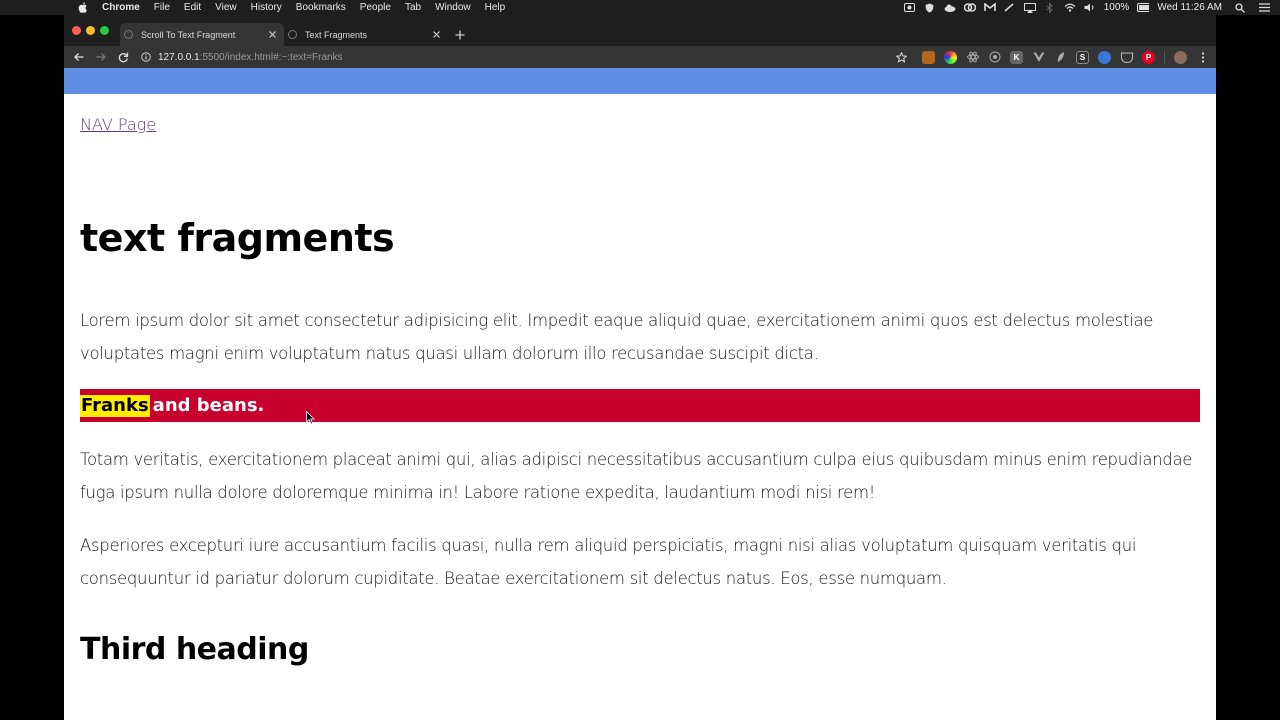  Describe the element at coordinates (311, 417) in the screenshot. I see `mouse-cursor-icon` at that location.